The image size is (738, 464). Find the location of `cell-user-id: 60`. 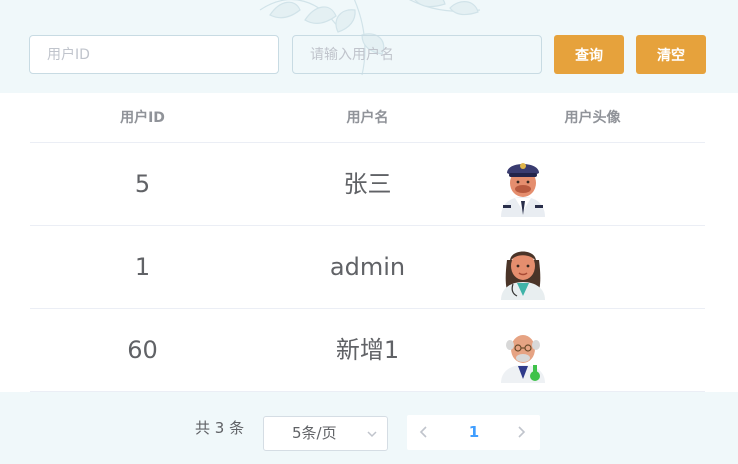

cell-user-id: 60 is located at coordinates (142, 350).